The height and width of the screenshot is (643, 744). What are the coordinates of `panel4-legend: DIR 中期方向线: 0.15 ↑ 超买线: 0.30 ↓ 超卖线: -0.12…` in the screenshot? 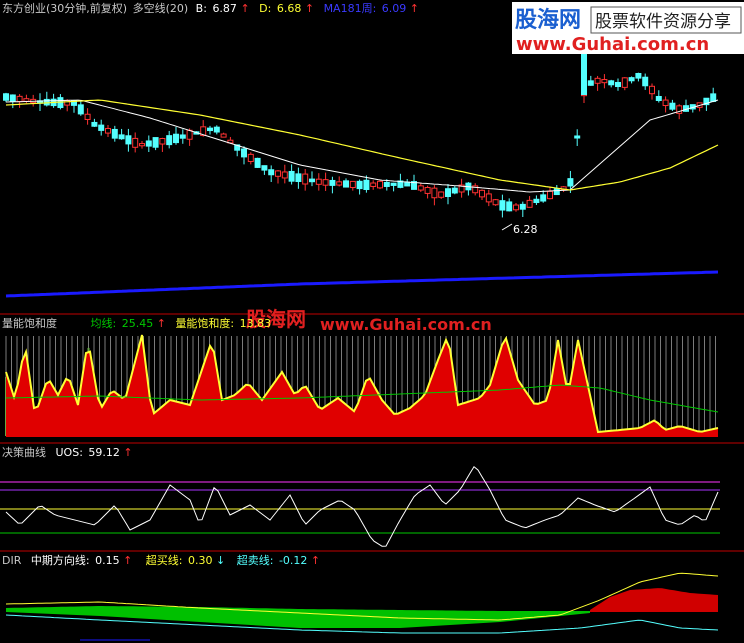 It's located at (161, 560).